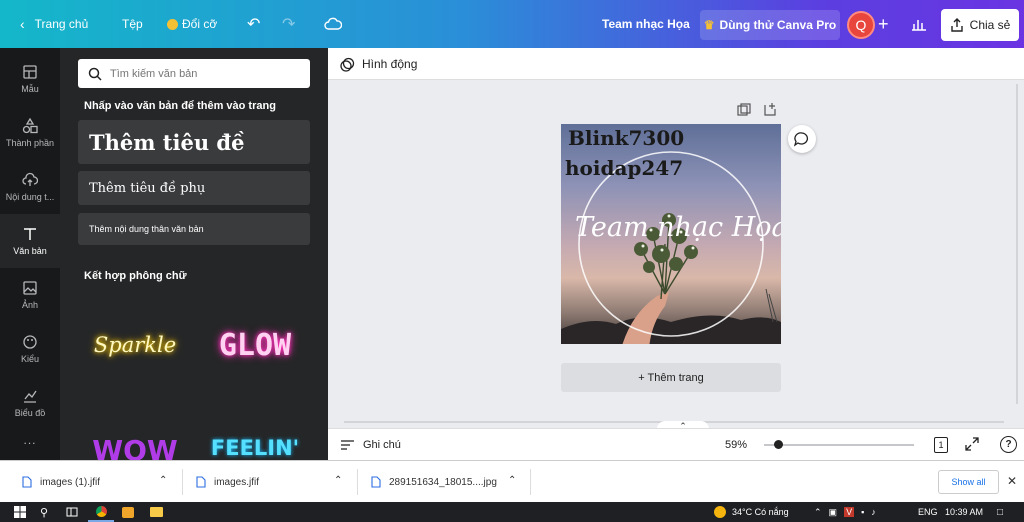 The width and height of the screenshot is (1024, 522). I want to click on duplicate-page-icon, so click(744, 112).